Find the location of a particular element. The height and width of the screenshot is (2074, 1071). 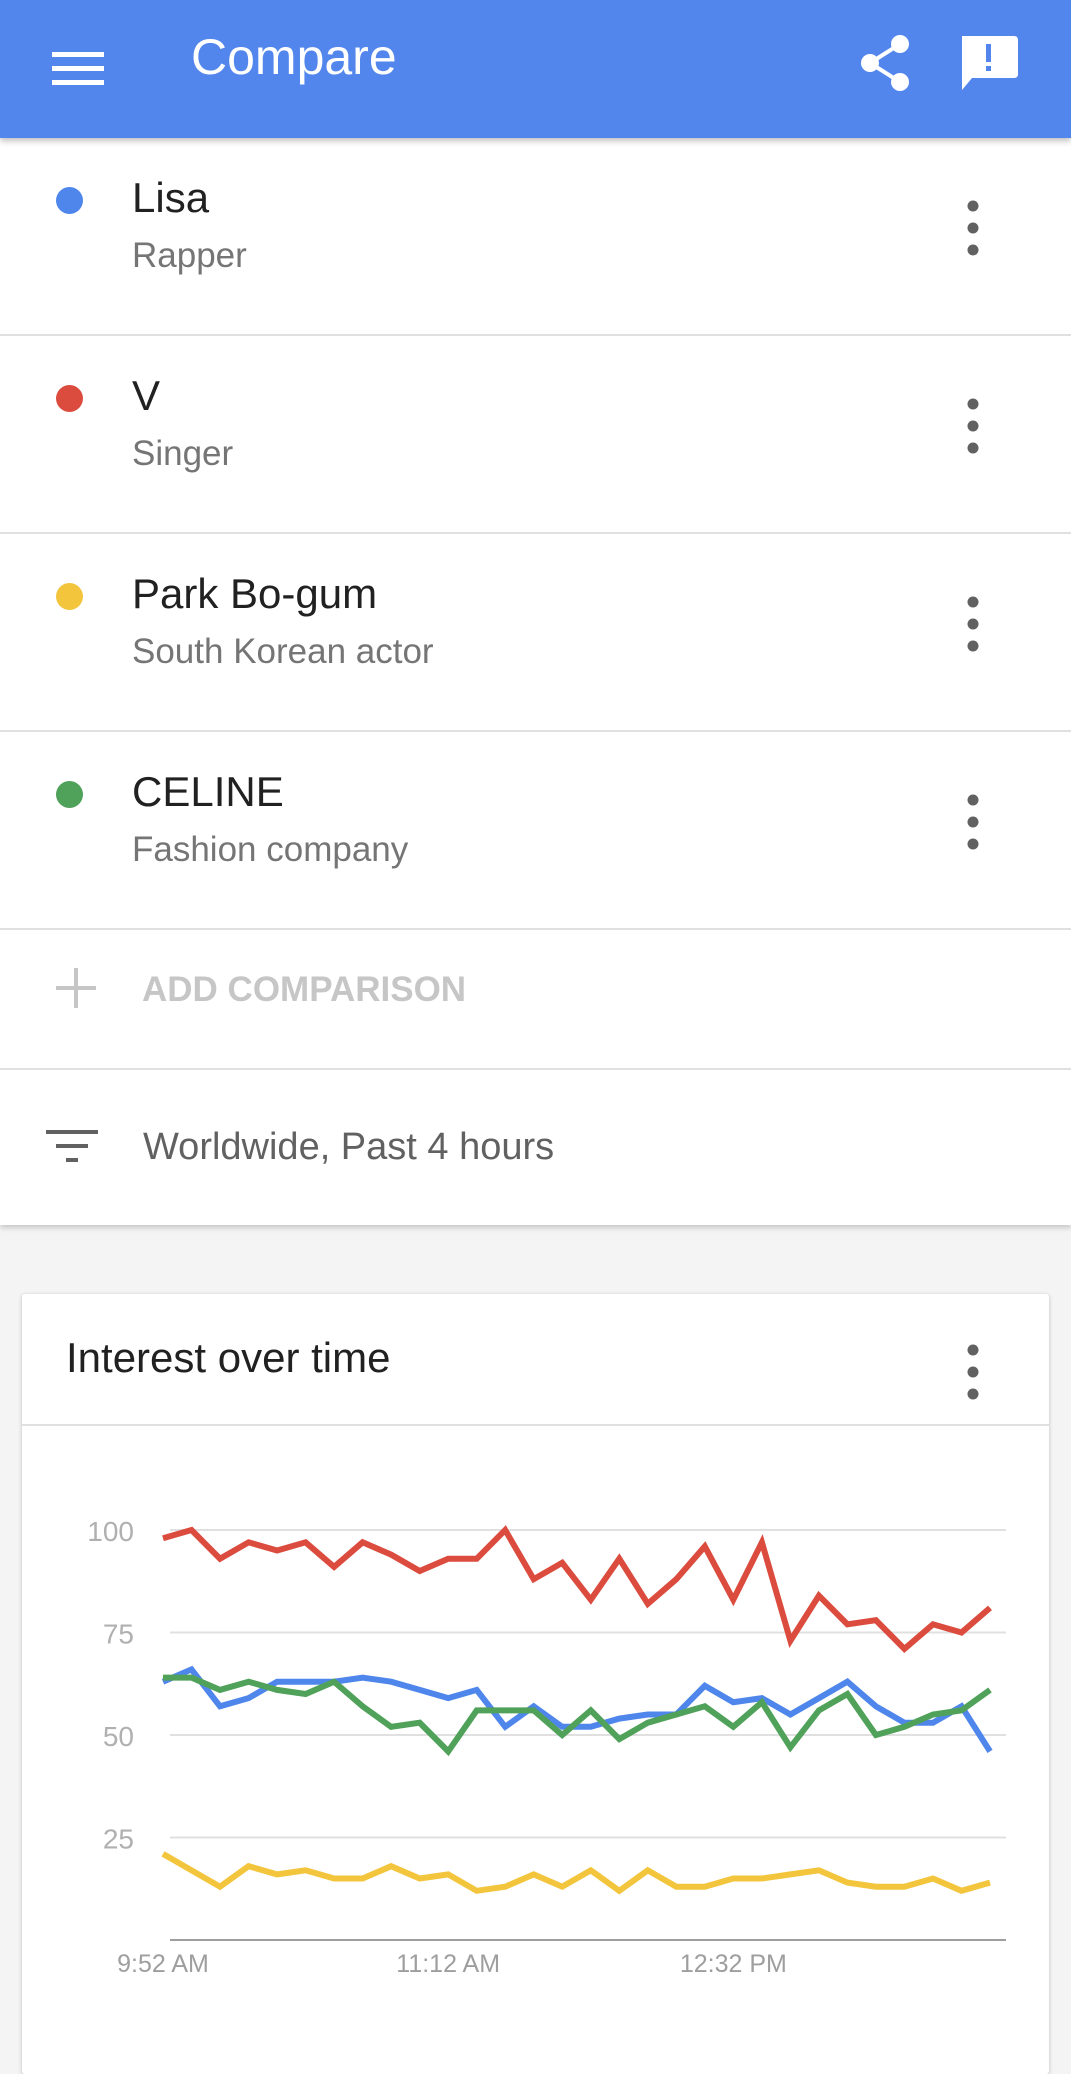

series-line-lisa is located at coordinates (577, 1709).